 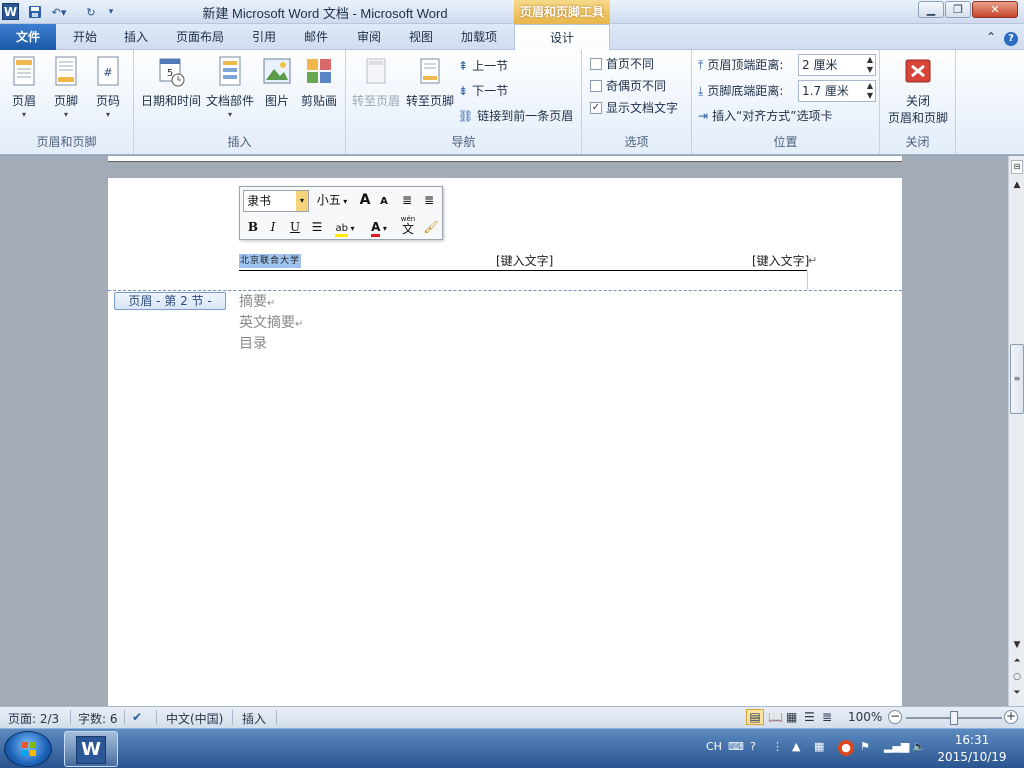 What do you see at coordinates (765, 116) in the screenshot?
I see `insert-alignment-tab-button: ⇥ 插入“对齐方式”选项卡` at bounding box center [765, 116].